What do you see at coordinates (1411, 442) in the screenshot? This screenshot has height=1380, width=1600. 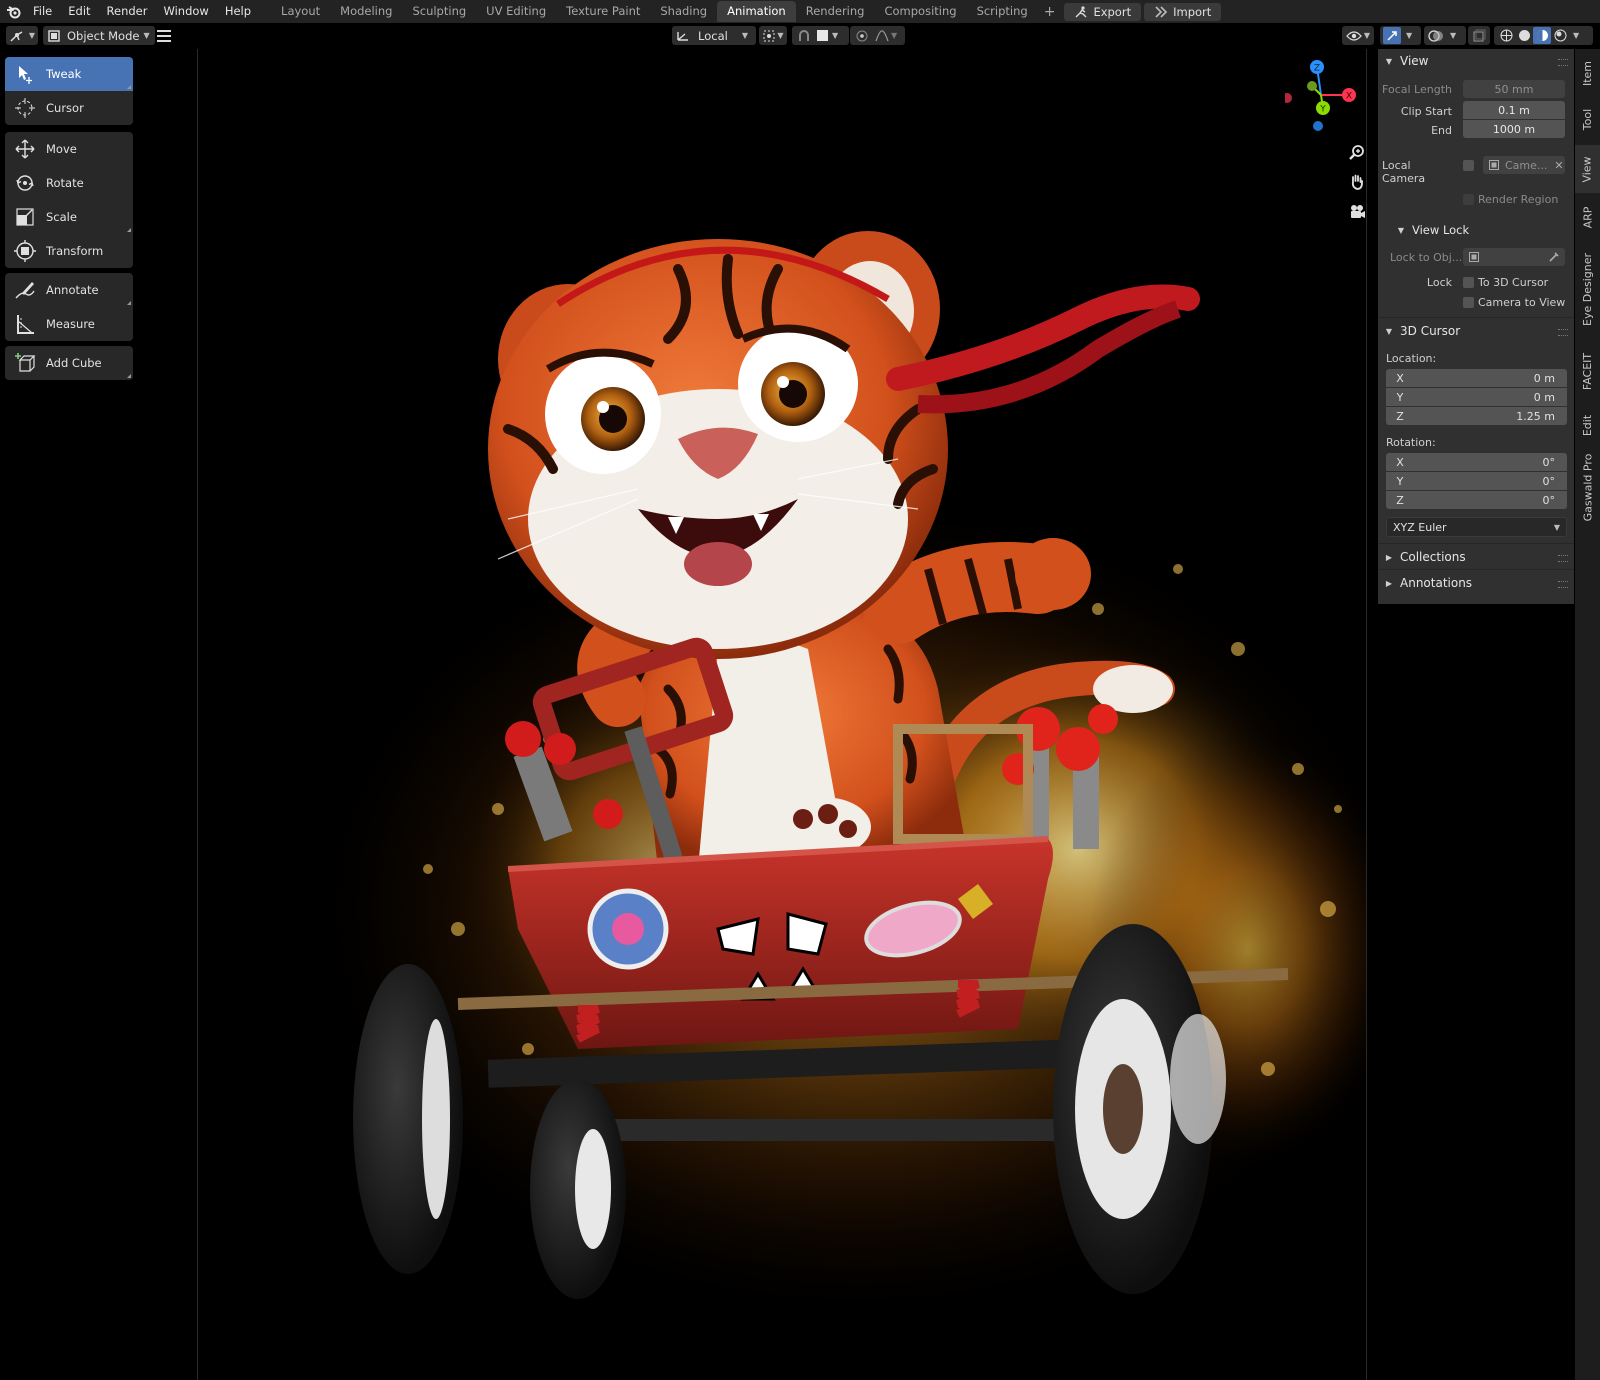 I see `rotation-label: Rotation:` at bounding box center [1411, 442].